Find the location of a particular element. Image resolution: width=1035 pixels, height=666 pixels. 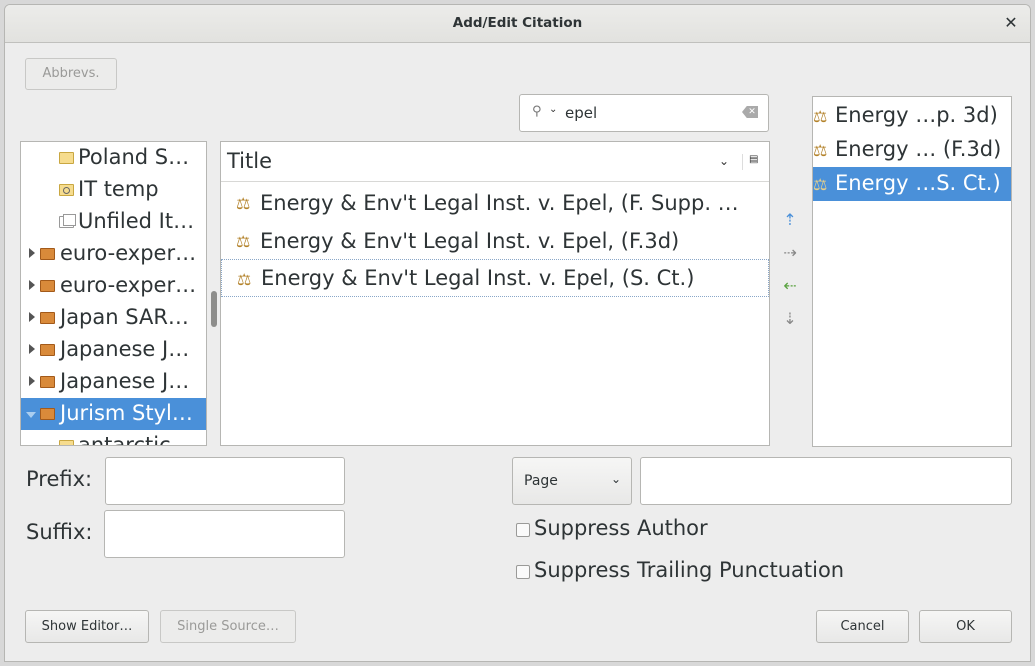

remove-left-icon: ⇠ is located at coordinates (790, 286).